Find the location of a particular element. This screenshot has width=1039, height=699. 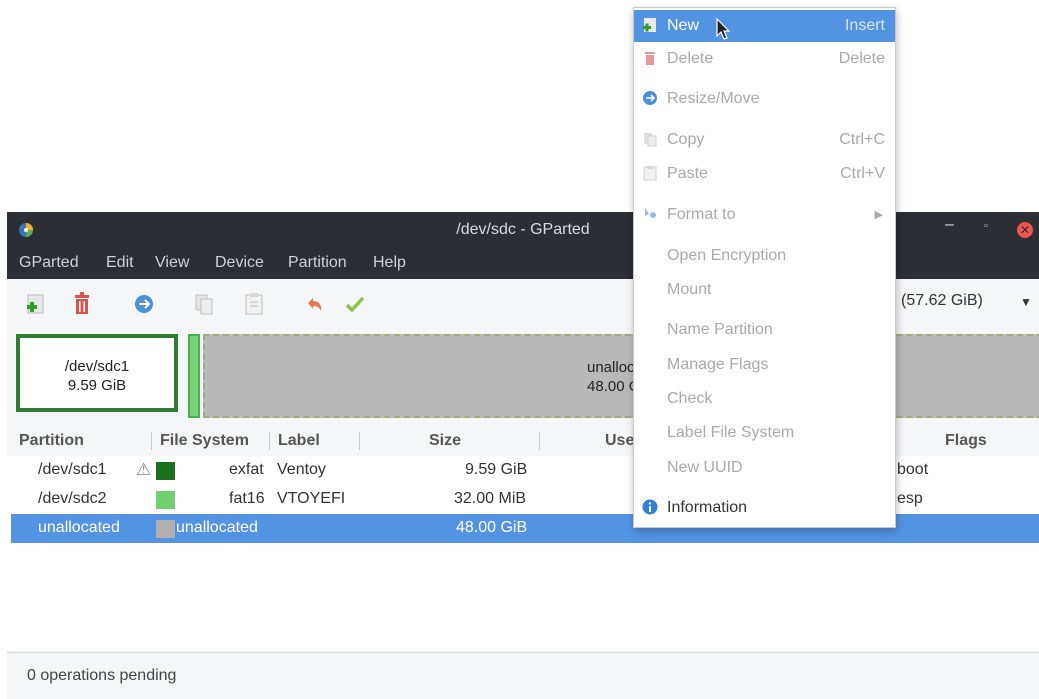

menu-item-check: Check is located at coordinates (764, 399).